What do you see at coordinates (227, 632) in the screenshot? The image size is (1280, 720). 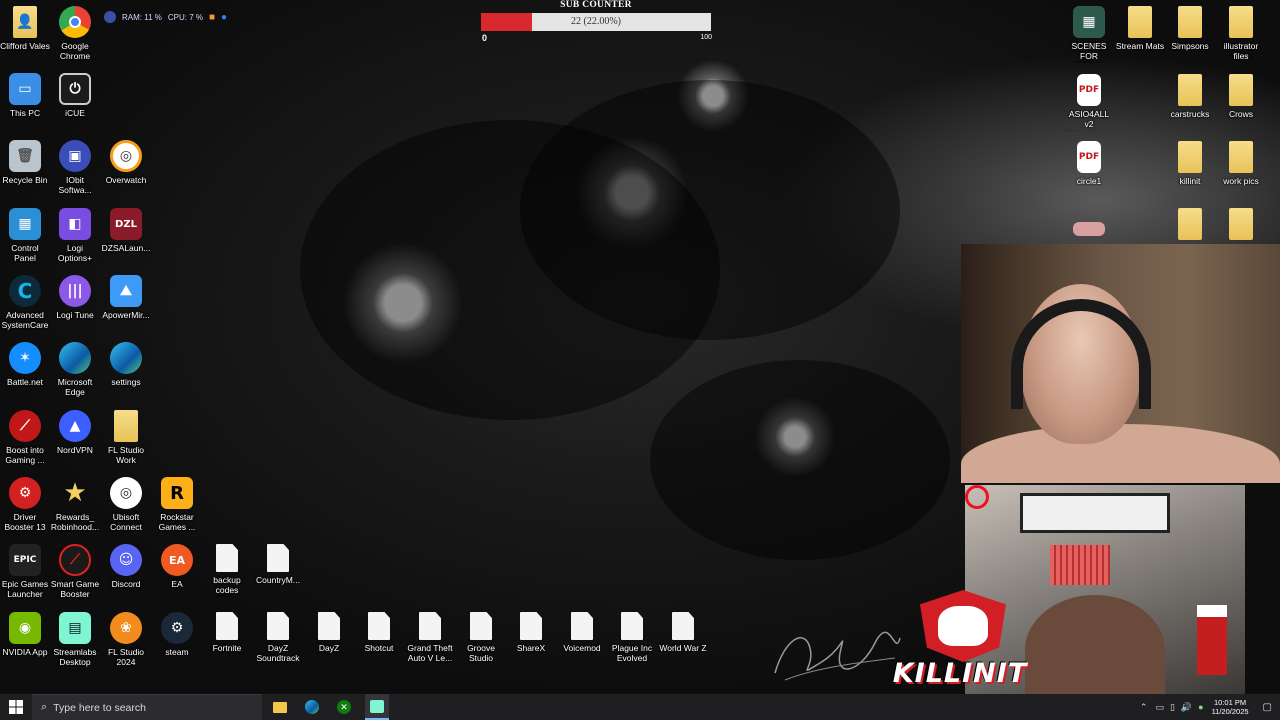 I see `desktop-icon-fortnite: Fortnite` at bounding box center [227, 632].